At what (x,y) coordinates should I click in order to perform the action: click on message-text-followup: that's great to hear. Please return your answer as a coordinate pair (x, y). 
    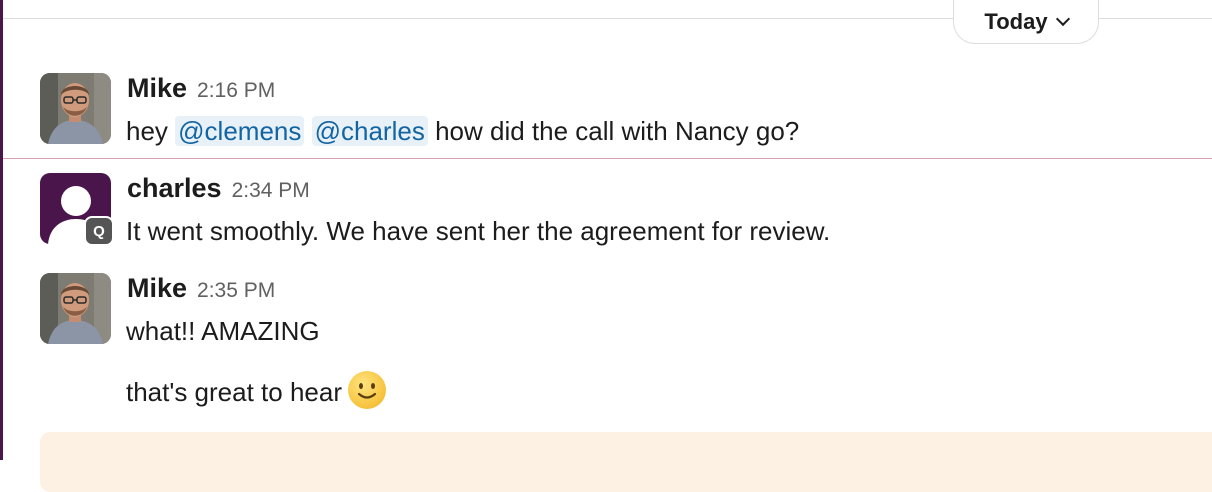
    Looking at the image, I should click on (256, 390).